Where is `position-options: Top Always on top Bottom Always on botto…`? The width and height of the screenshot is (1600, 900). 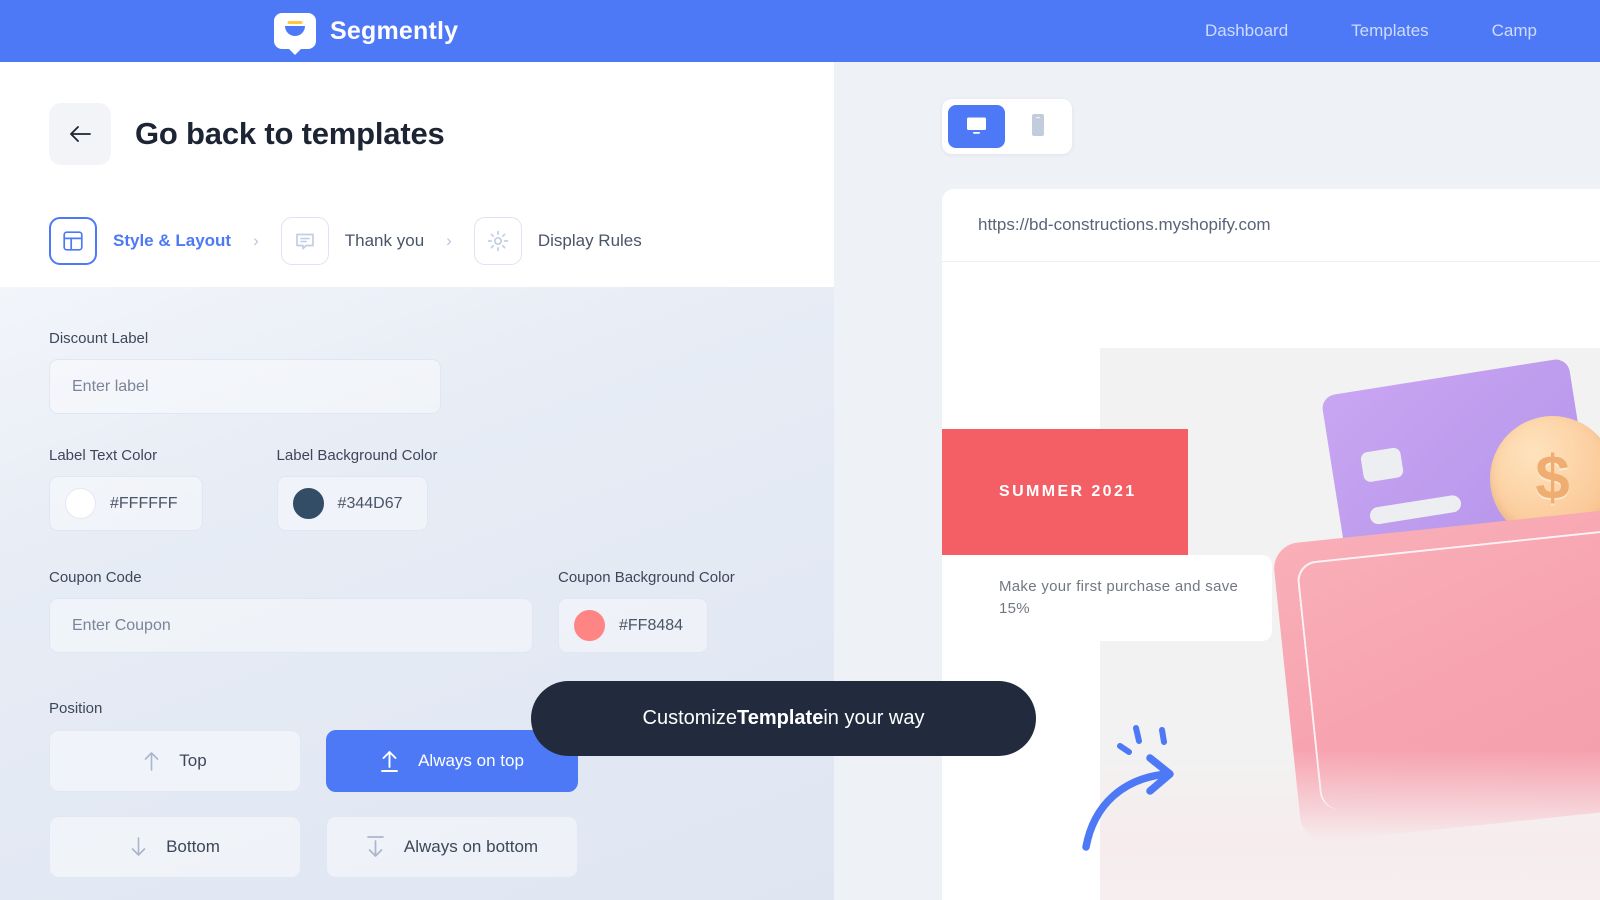 position-options: Top Always on top Bottom Always on botto… is located at coordinates (313, 804).